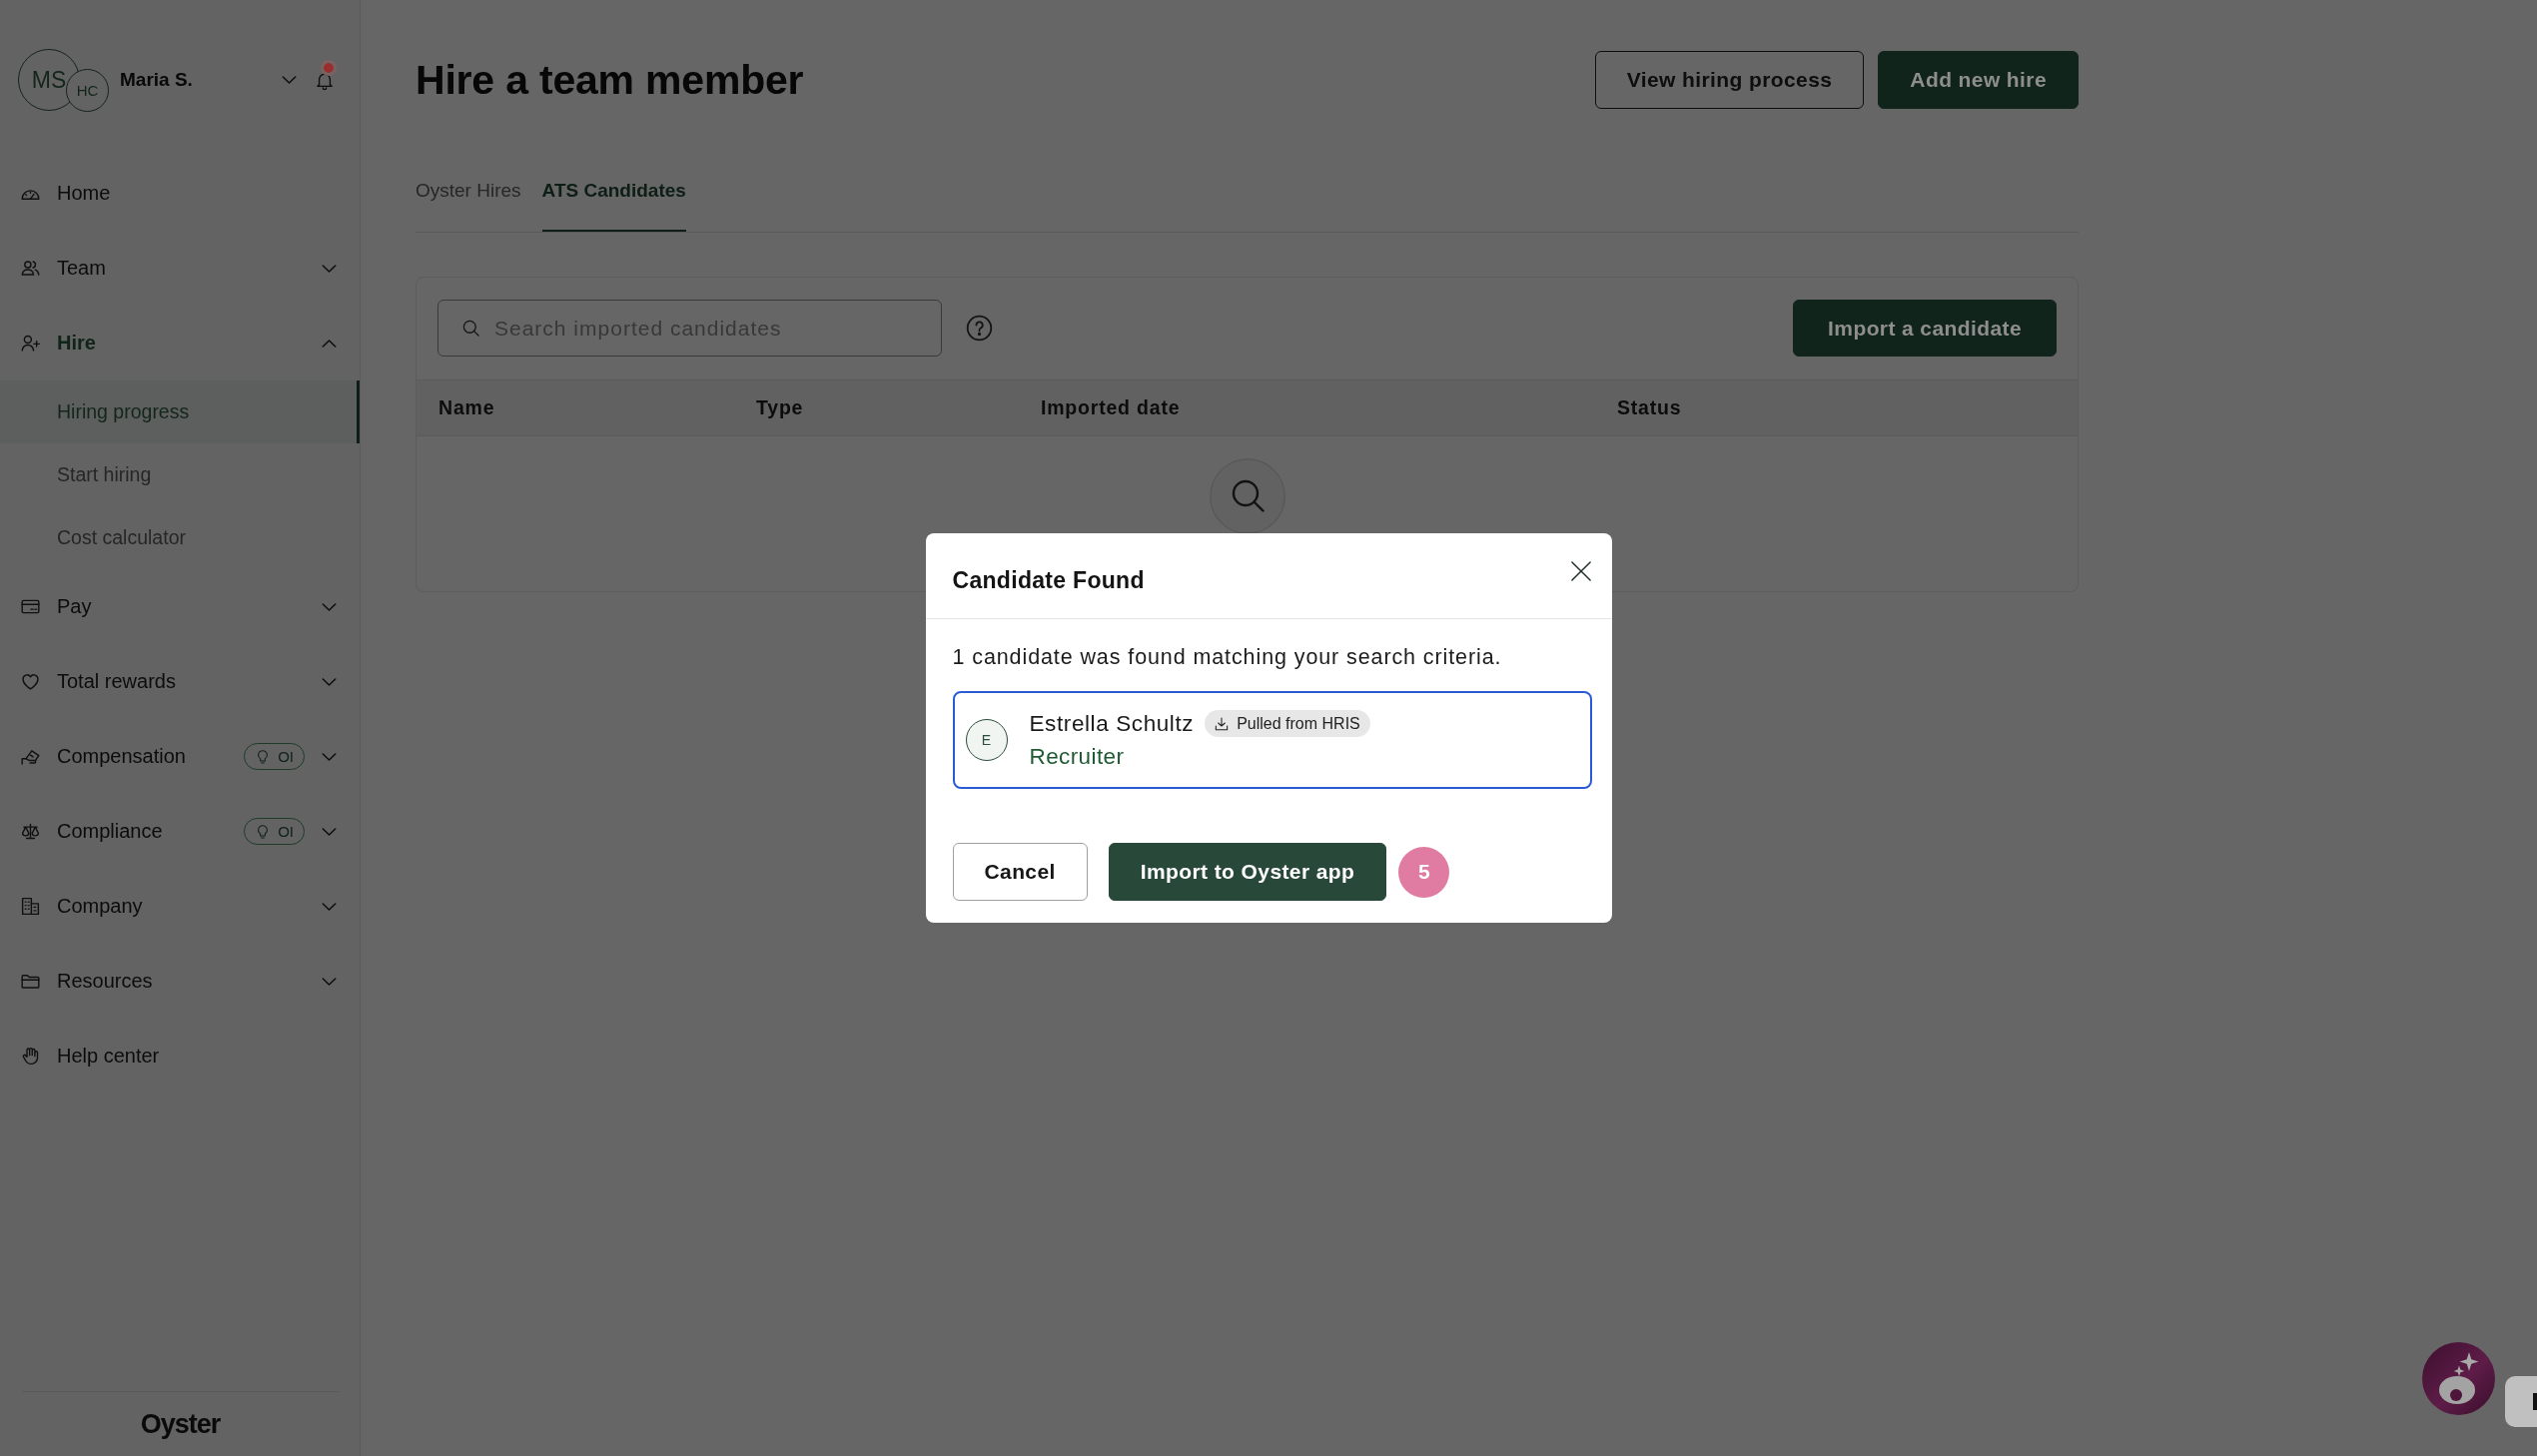 Image resolution: width=2537 pixels, height=1456 pixels. What do you see at coordinates (180, 1424) in the screenshot?
I see `logo: Oyster` at bounding box center [180, 1424].